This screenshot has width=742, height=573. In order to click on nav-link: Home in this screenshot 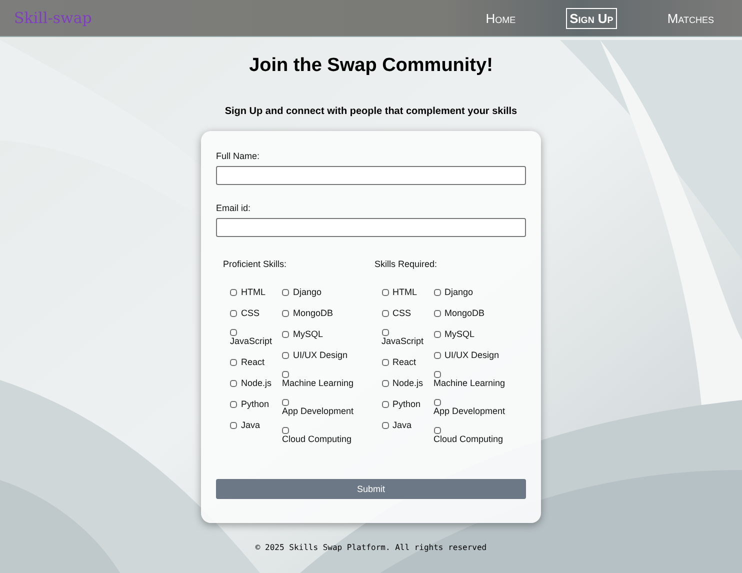, I will do `click(501, 18)`.